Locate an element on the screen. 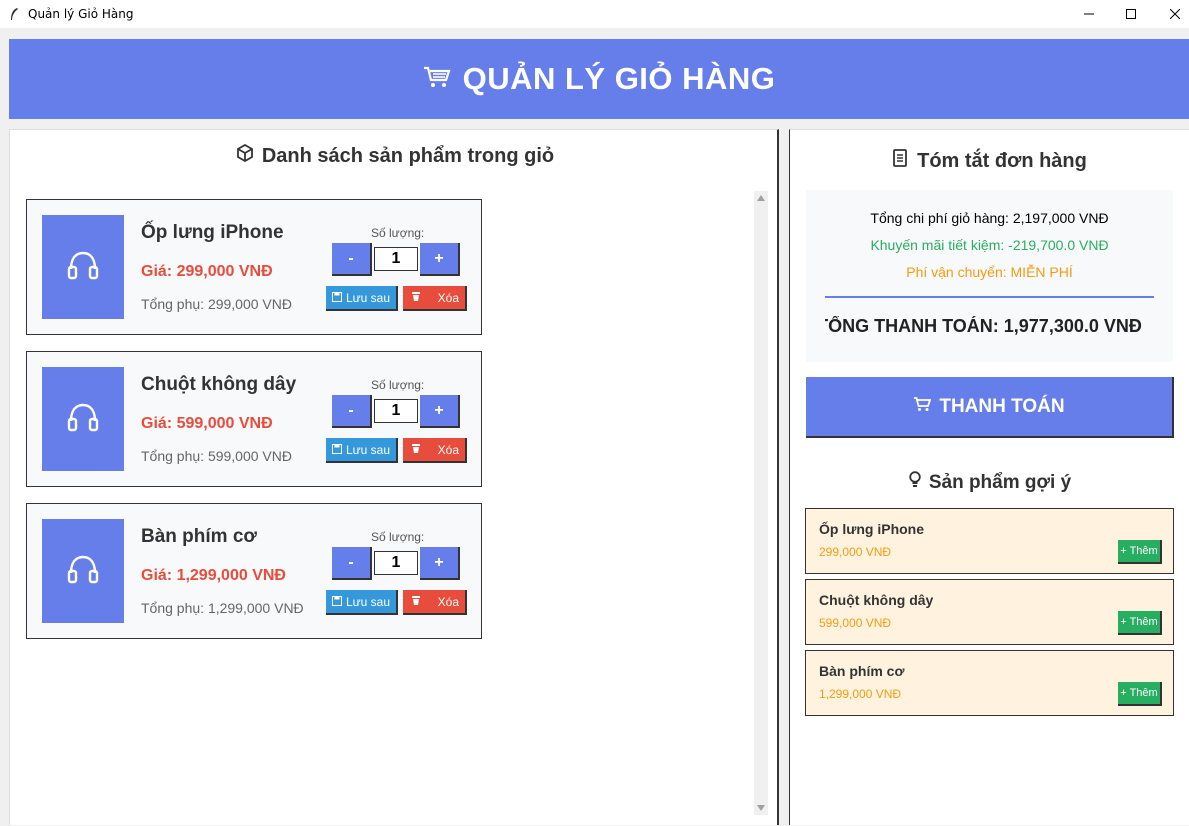  product-price: Giá: 299,000 VNĐ is located at coordinates (207, 271).